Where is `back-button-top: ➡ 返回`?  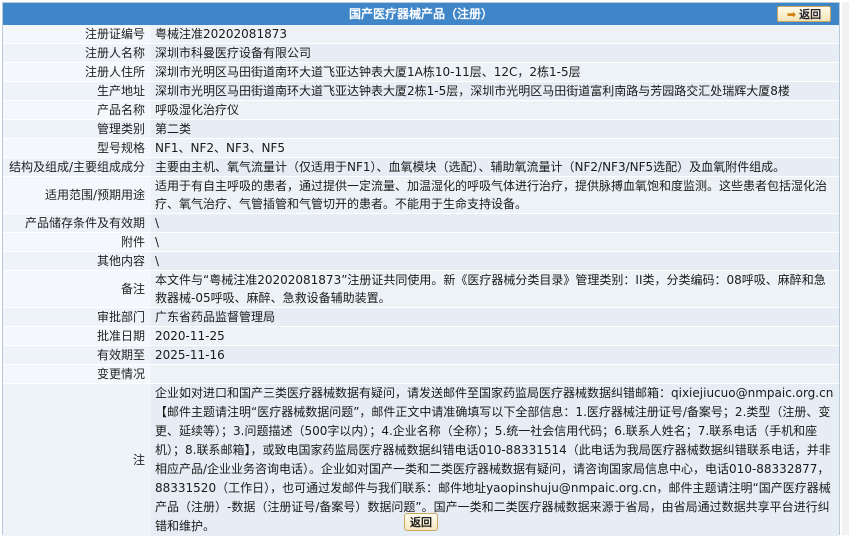
back-button-top: ➡ 返回 is located at coordinates (804, 14).